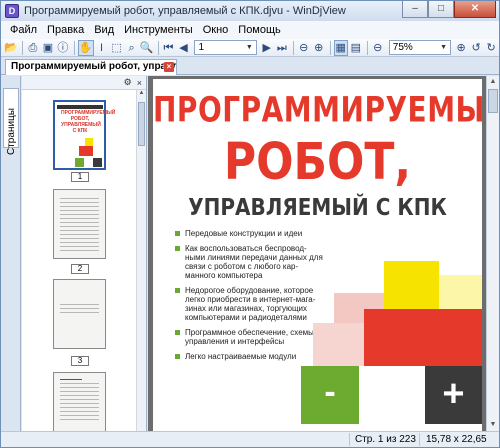  Describe the element at coordinates (476, 48) in the screenshot. I see `rotate-left-icon: ↺` at that location.